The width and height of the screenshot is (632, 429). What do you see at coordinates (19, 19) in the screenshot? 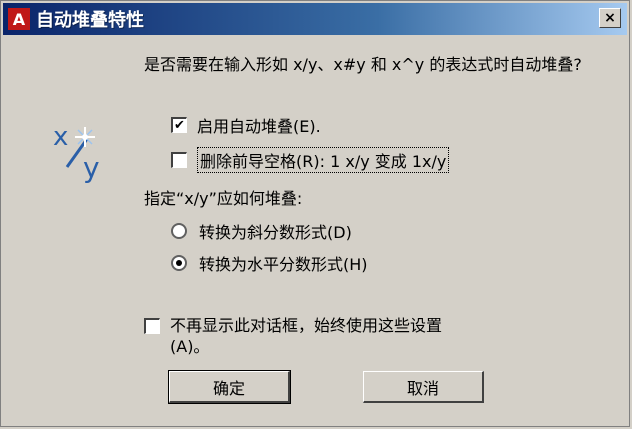
I see `autocad-app-icon: A` at bounding box center [19, 19].